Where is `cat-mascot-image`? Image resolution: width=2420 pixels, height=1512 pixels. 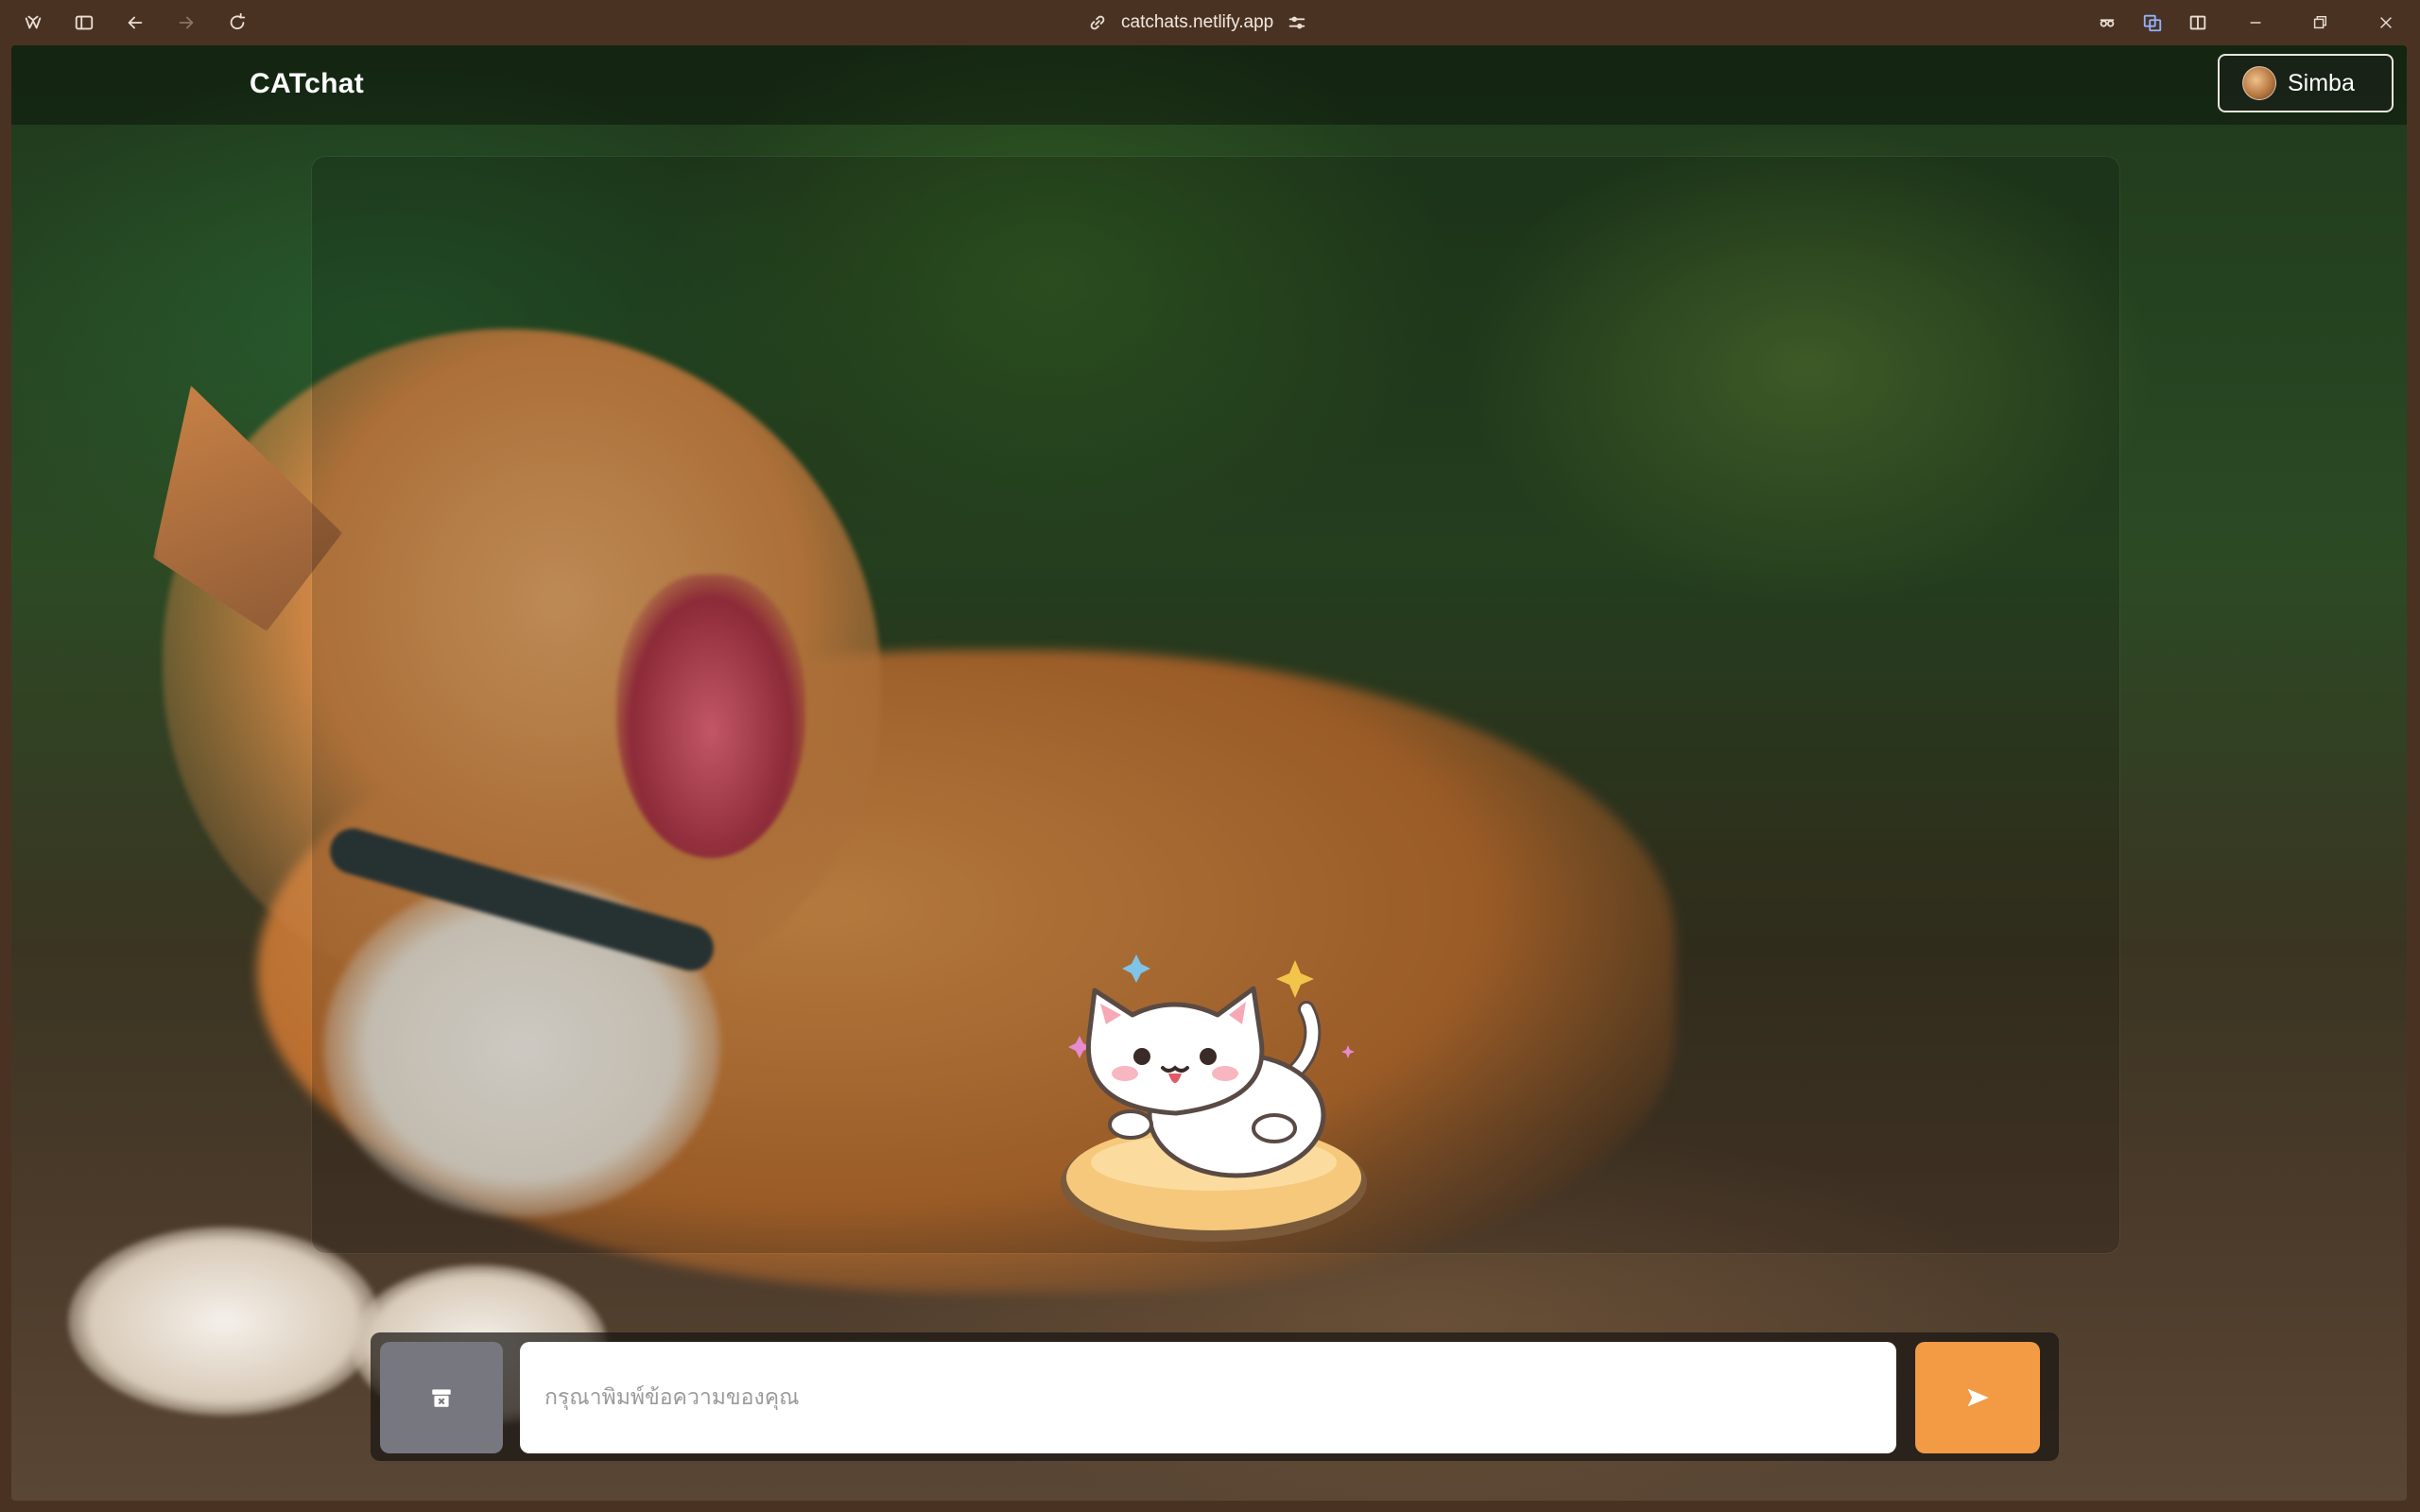 cat-mascot-image is located at coordinates (1214, 1098).